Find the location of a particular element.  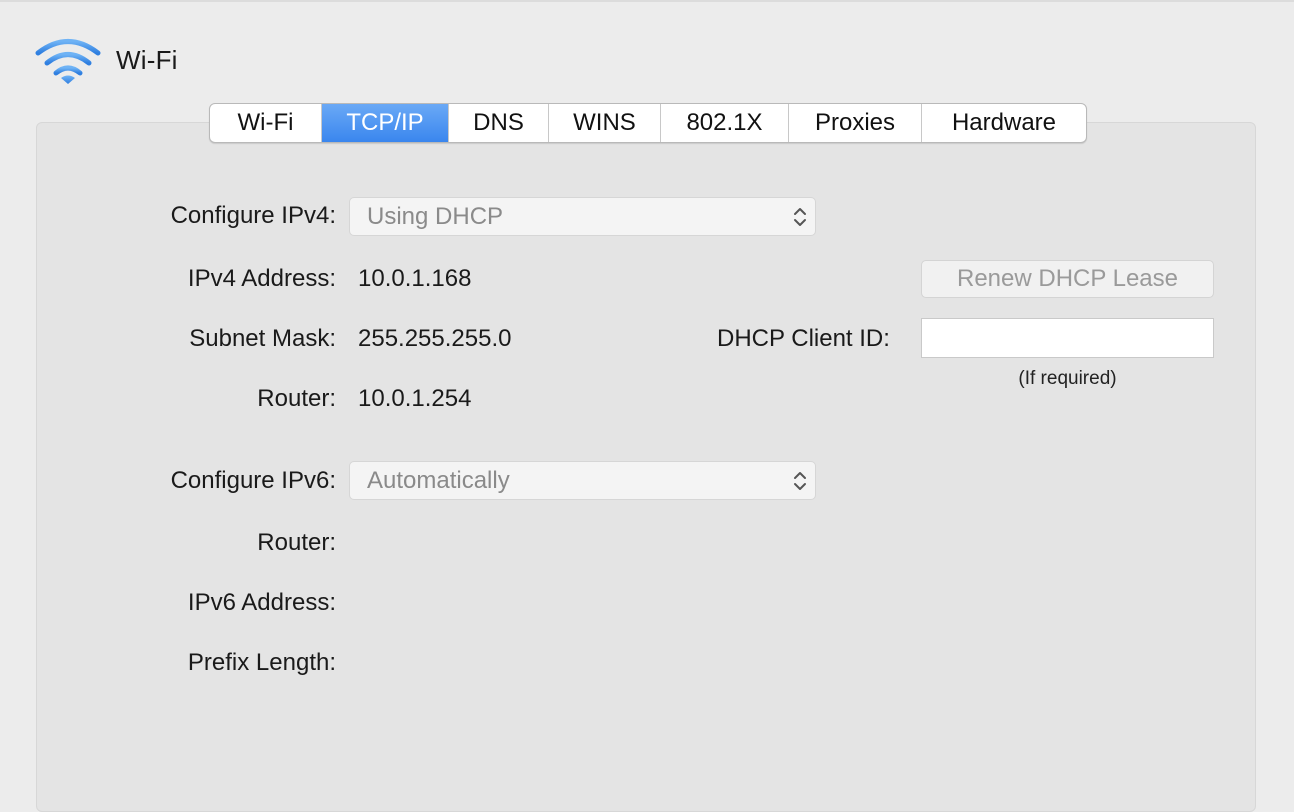

tab-wifi: Wi-Fi is located at coordinates (266, 123).